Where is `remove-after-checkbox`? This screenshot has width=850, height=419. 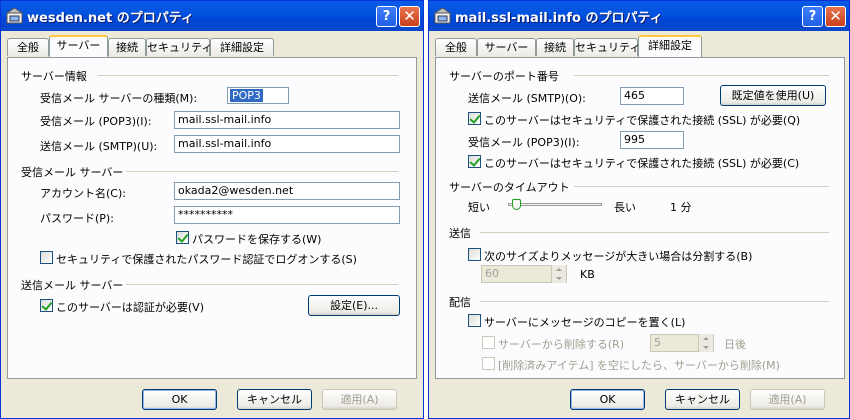 remove-after-checkbox is located at coordinates (488, 342).